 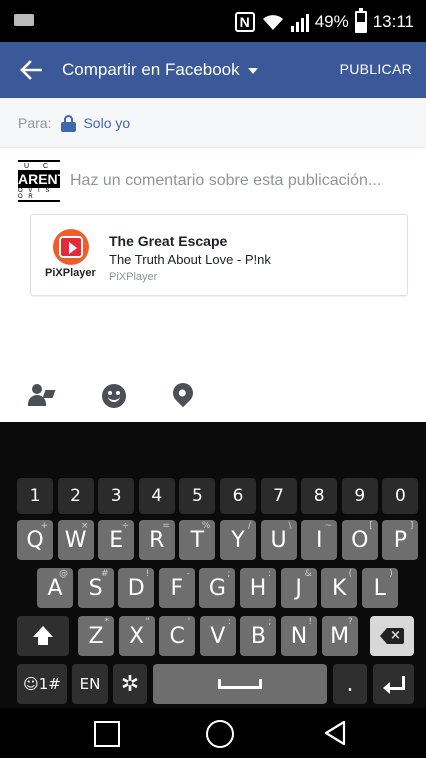 I want to click on period-key-label: ., so click(x=350, y=684).